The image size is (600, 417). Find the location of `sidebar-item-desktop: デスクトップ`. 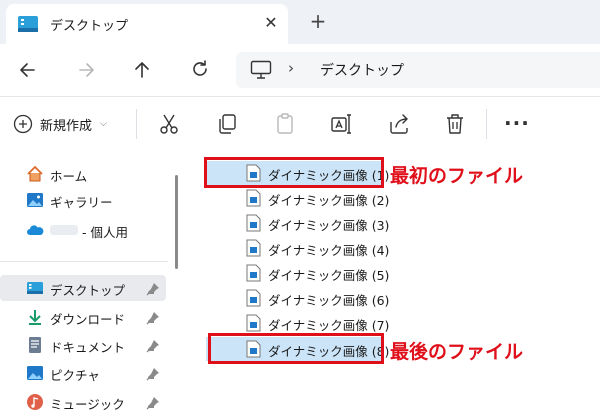

sidebar-item-desktop: デスクトップ is located at coordinates (83, 288).